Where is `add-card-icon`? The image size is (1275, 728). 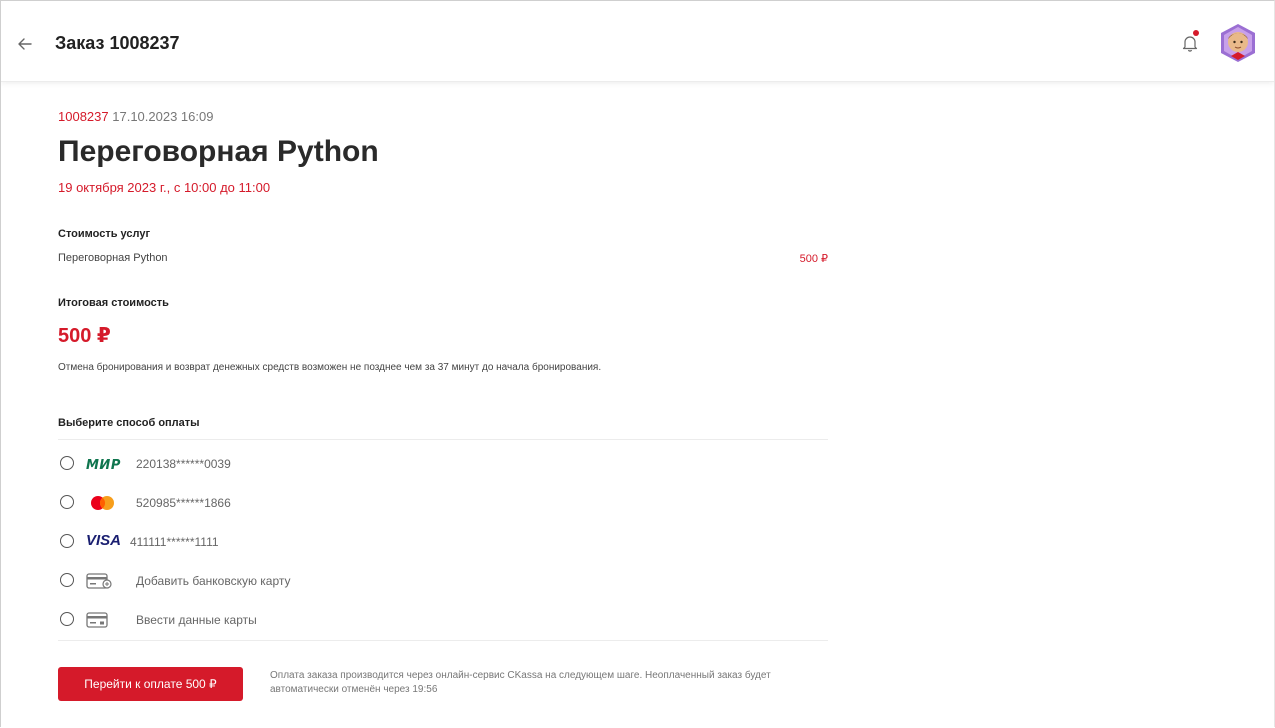 add-card-icon is located at coordinates (99, 581).